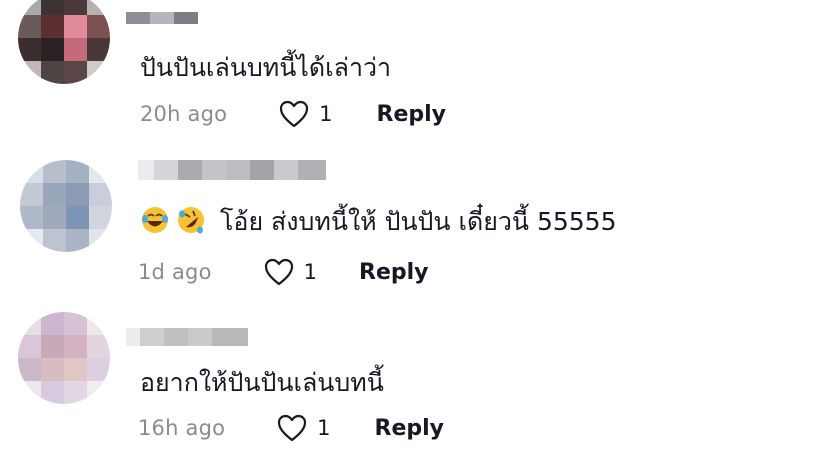 The height and width of the screenshot is (464, 820). I want to click on comment-meta: 1d ago 1 Reply, so click(283, 272).